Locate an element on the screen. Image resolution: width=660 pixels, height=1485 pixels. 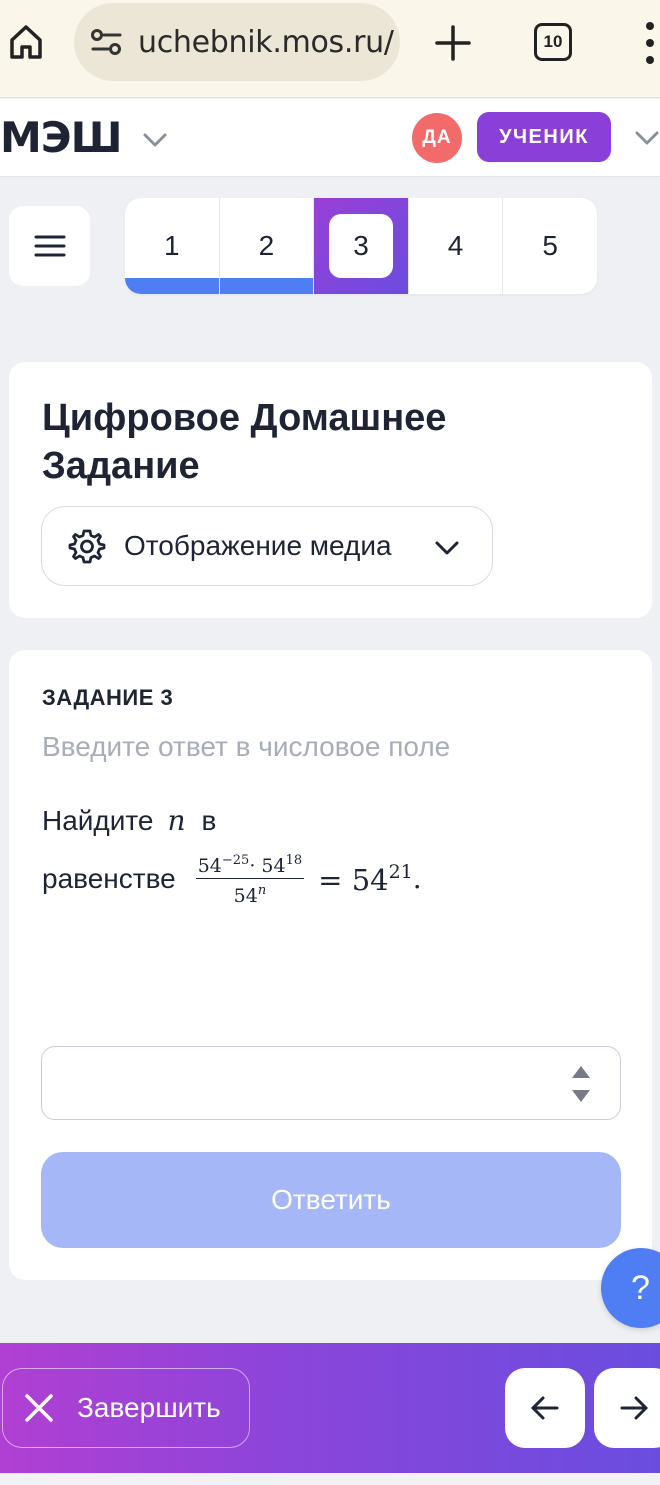
task-tab-3: 3 is located at coordinates (361, 246).